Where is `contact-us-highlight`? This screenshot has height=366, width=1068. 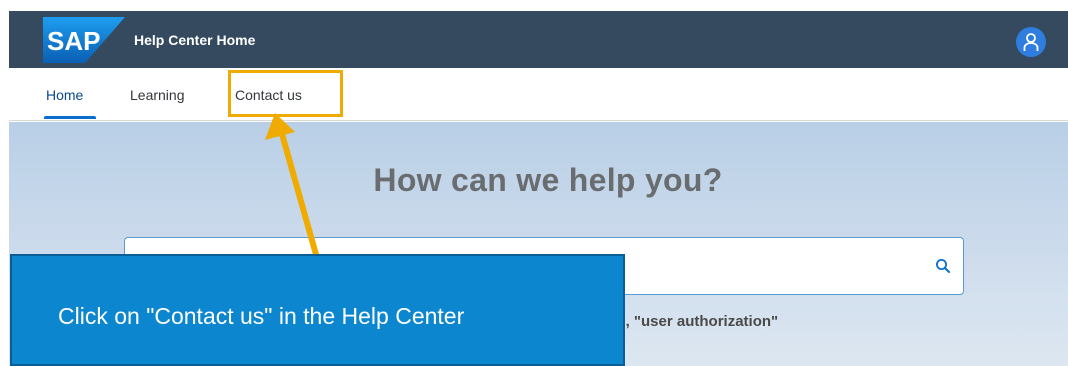 contact-us-highlight is located at coordinates (285, 93).